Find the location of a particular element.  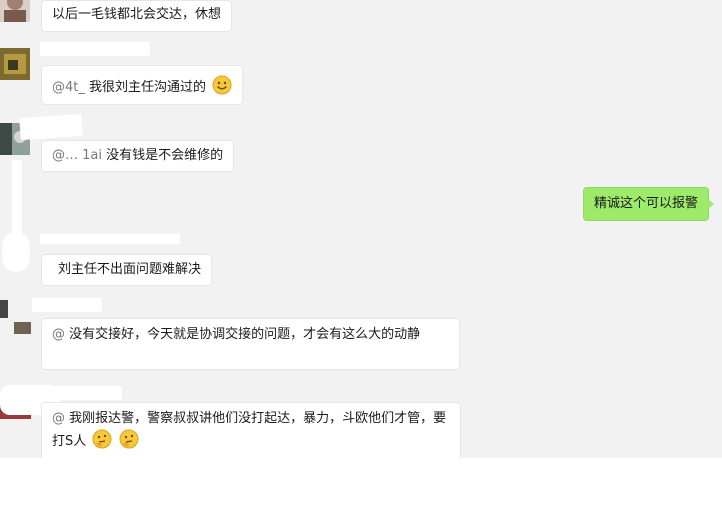

self-message-bubble: 精诚这个可以报警 is located at coordinates (649, 204).